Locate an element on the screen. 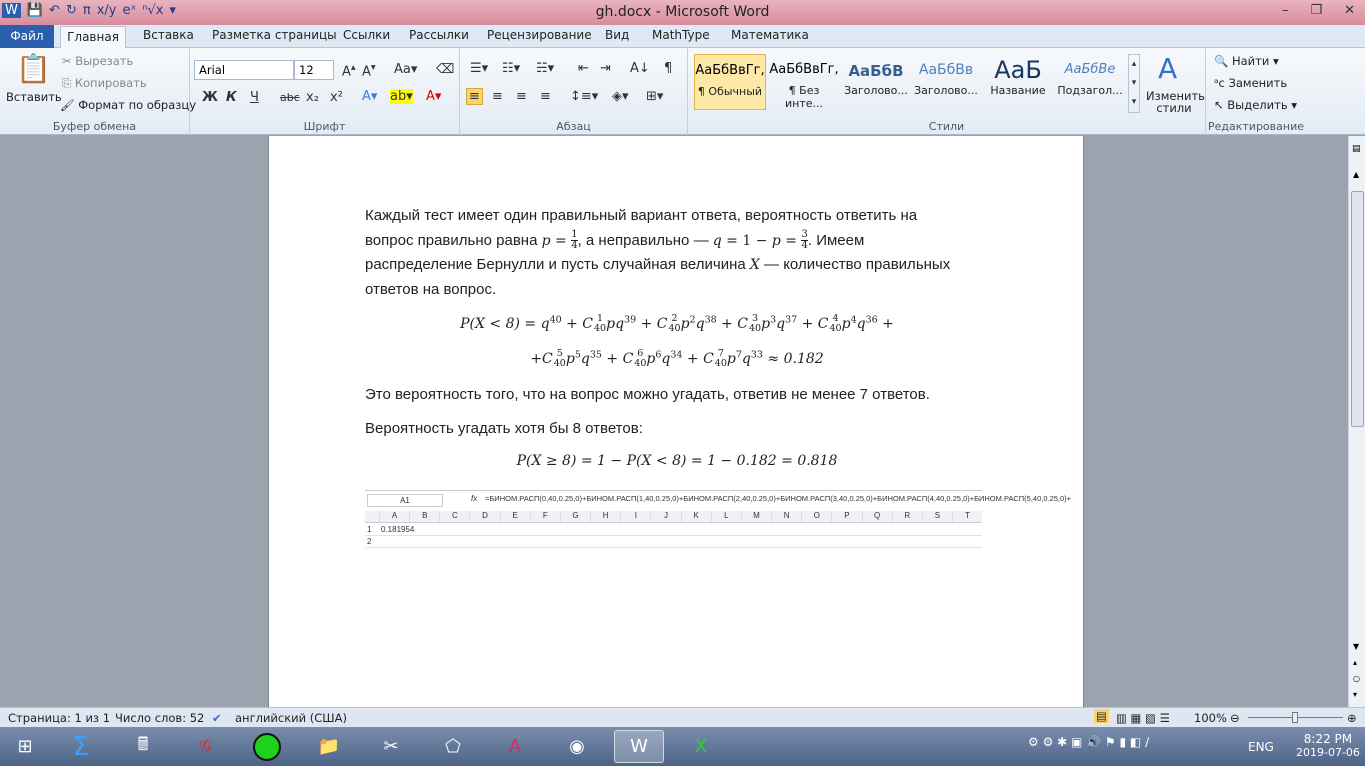  font-size-select: 12 is located at coordinates (314, 70).